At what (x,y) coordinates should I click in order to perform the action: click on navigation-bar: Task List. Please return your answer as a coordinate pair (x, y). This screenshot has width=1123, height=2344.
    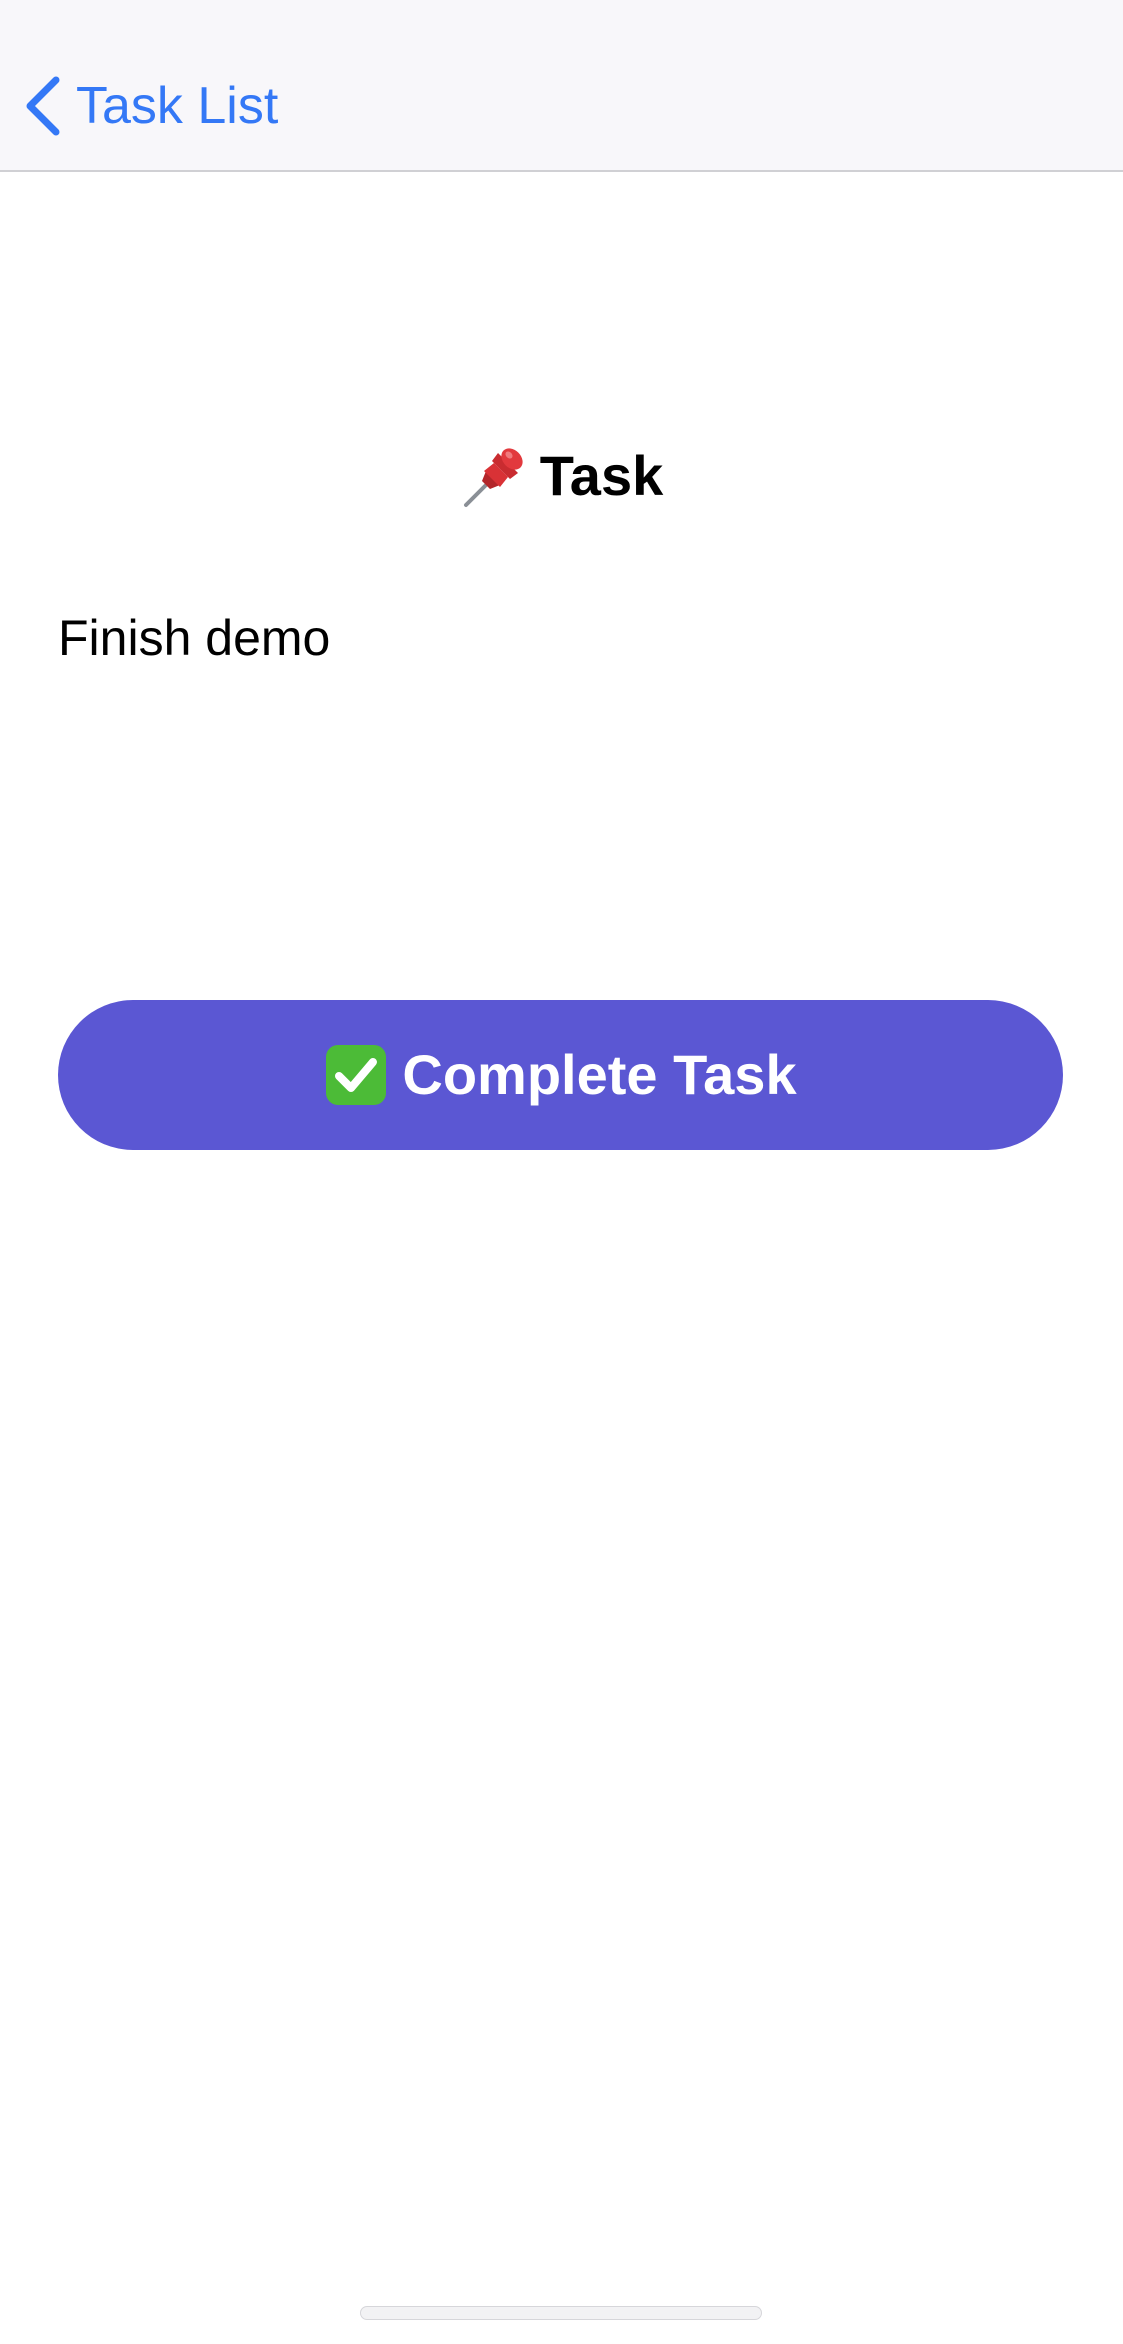
    Looking at the image, I should click on (561, 86).